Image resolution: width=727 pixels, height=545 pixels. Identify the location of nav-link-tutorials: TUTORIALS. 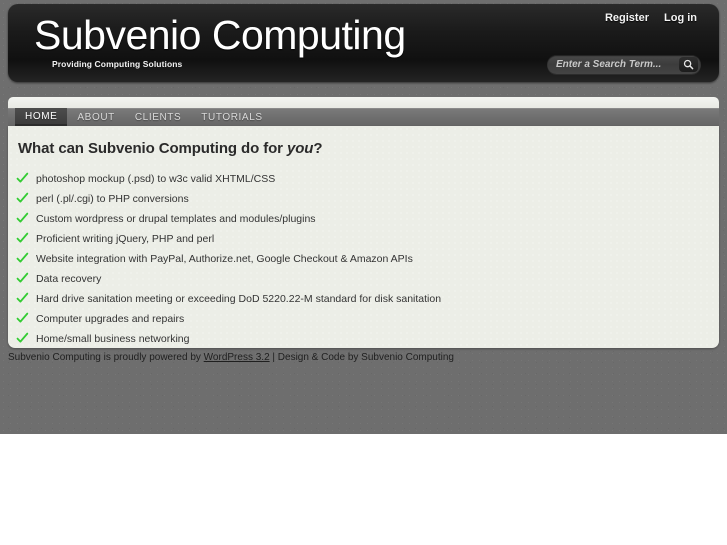
(231, 117).